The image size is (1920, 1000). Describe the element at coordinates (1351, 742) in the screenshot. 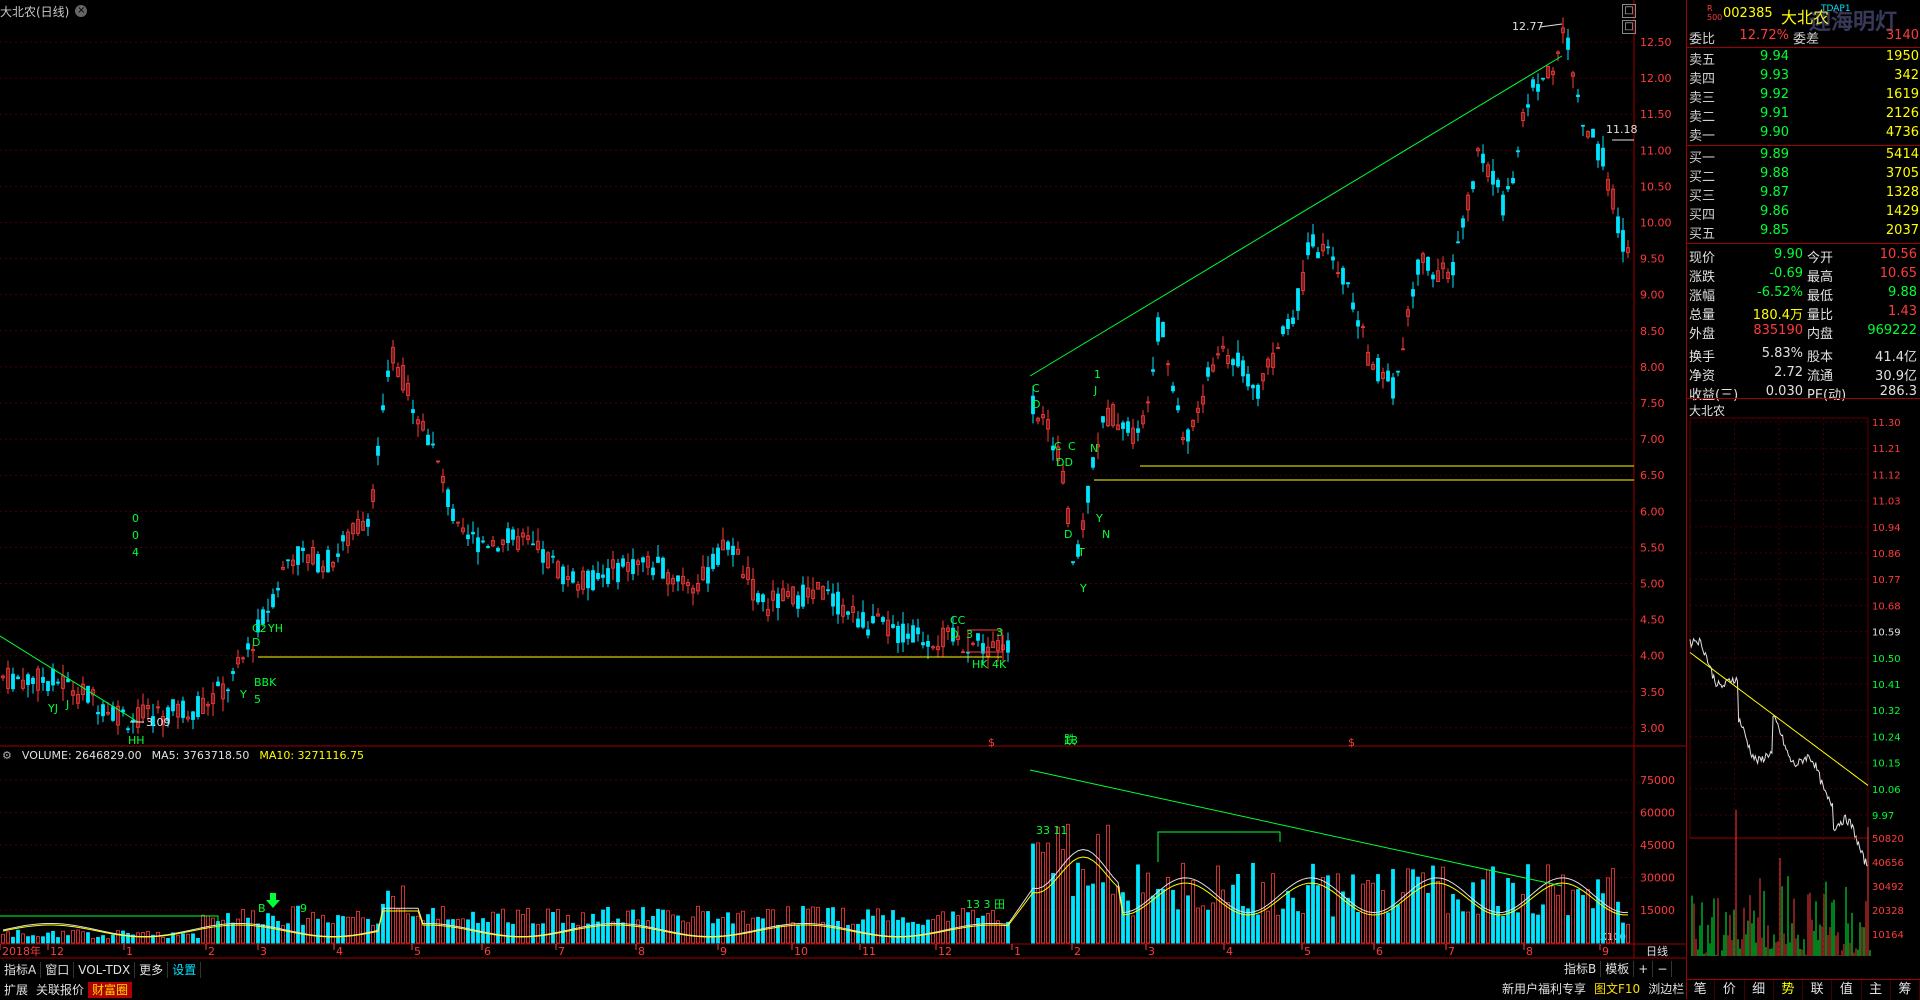

I see `signal-annotation: $` at that location.